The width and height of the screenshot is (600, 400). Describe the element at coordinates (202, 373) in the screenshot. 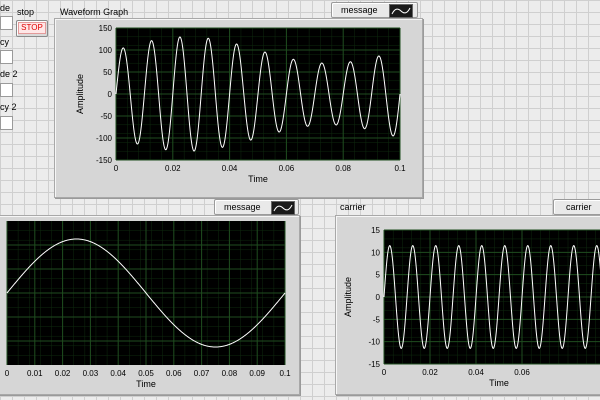

I see `x-tick-label: 0.07` at that location.